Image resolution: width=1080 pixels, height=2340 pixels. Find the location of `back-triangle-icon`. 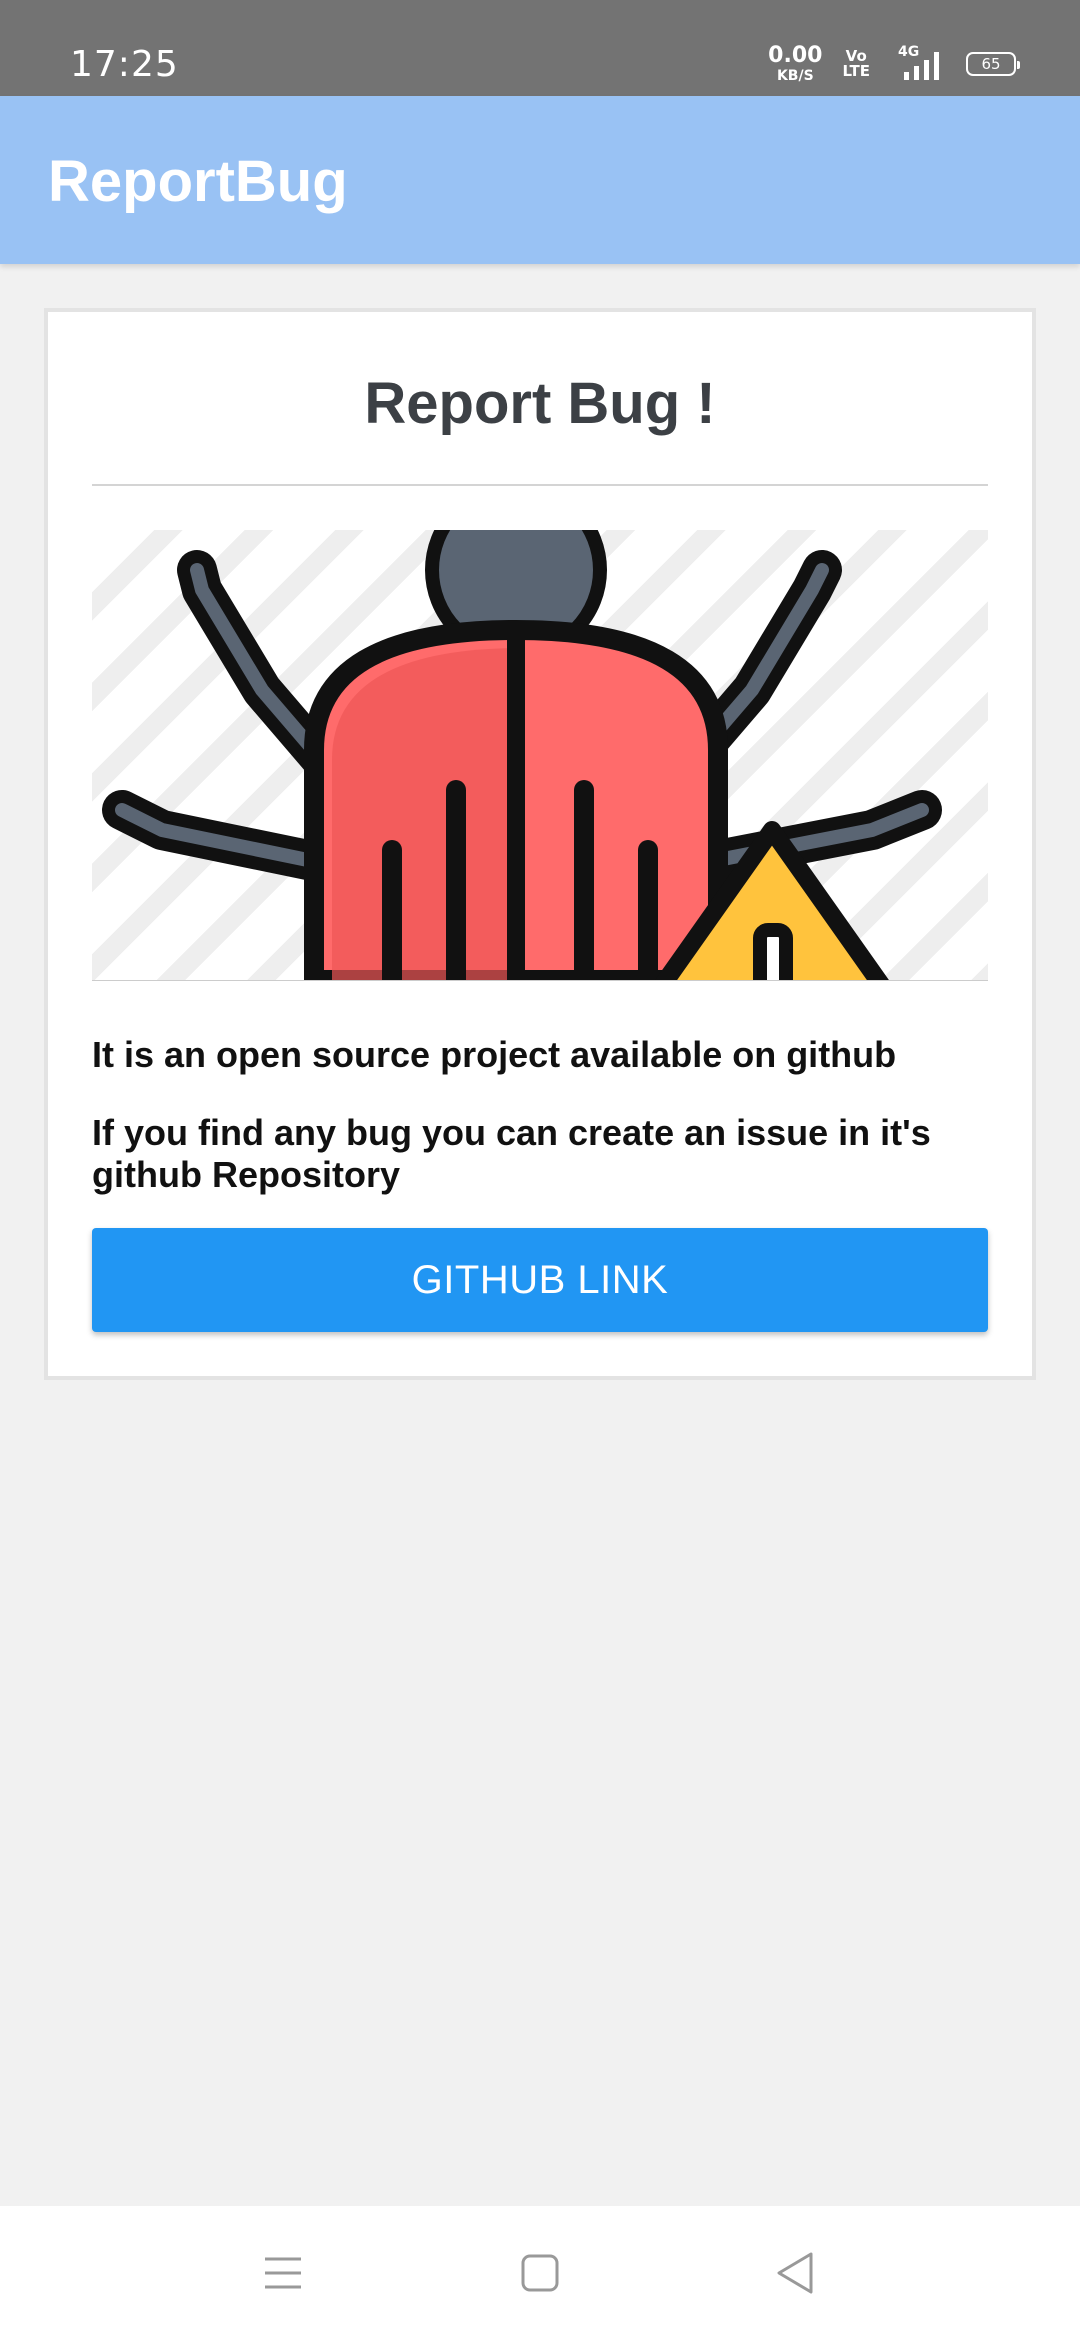

back-triangle-icon is located at coordinates (795, 2273).